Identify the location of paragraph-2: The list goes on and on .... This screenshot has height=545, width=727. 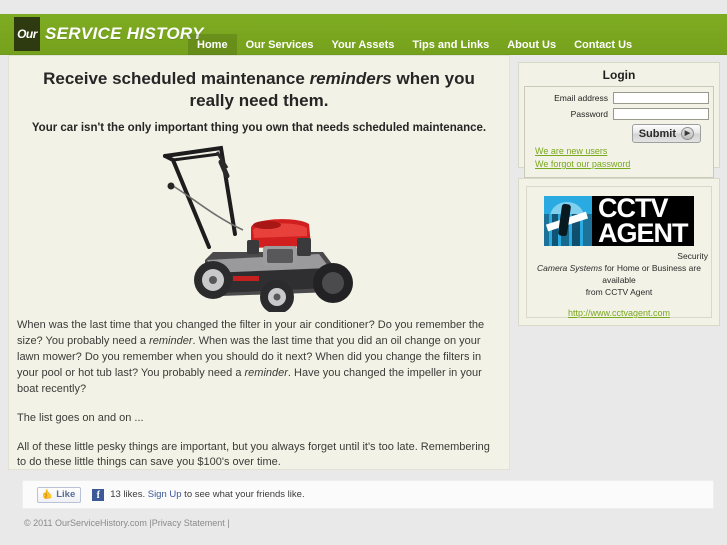
(80, 417).